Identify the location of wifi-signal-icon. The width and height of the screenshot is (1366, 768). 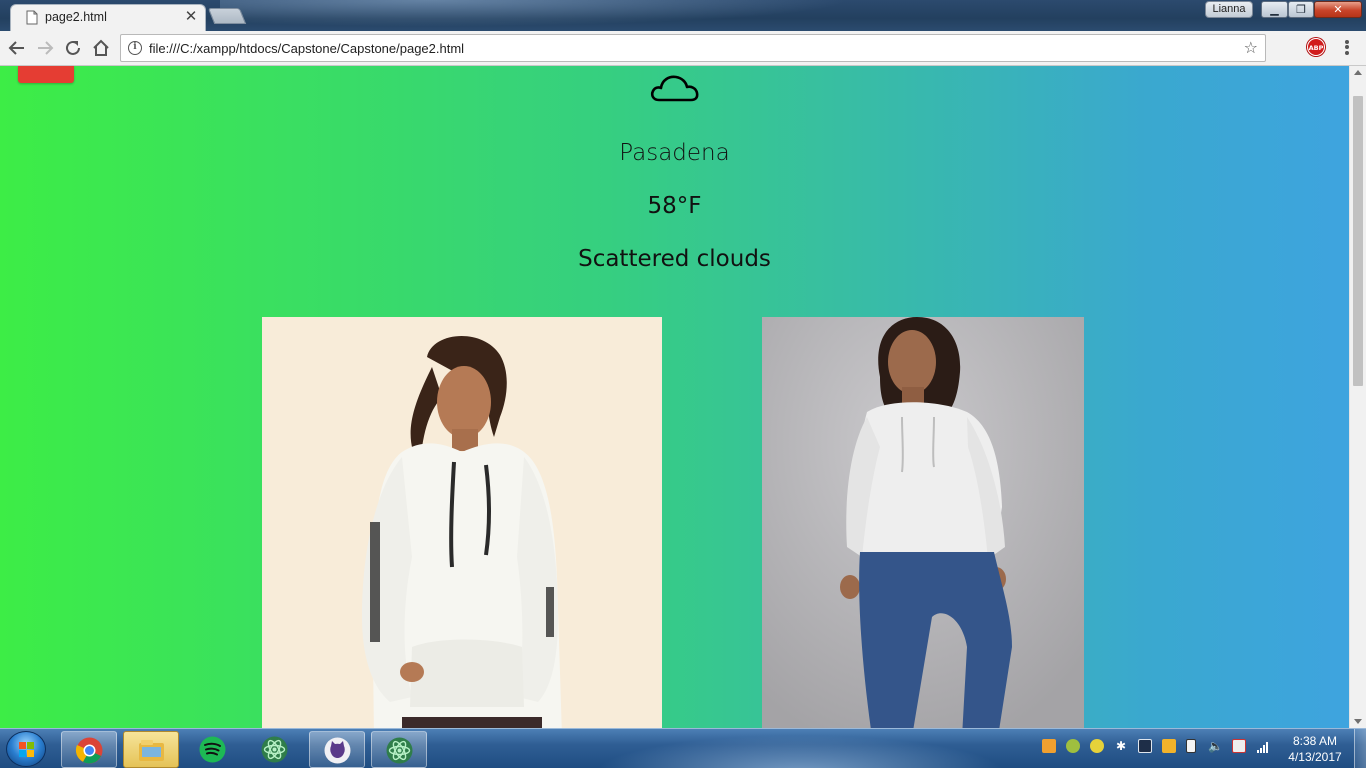
(1263, 746).